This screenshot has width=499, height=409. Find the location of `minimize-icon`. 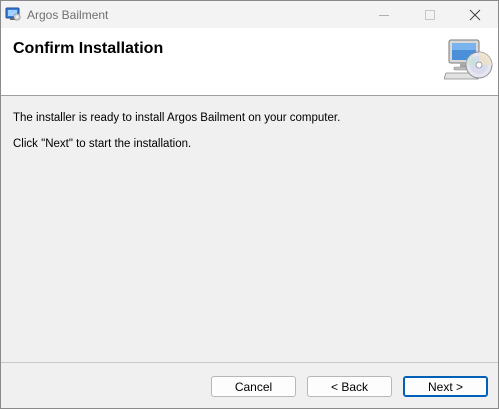

minimize-icon is located at coordinates (384, 15).